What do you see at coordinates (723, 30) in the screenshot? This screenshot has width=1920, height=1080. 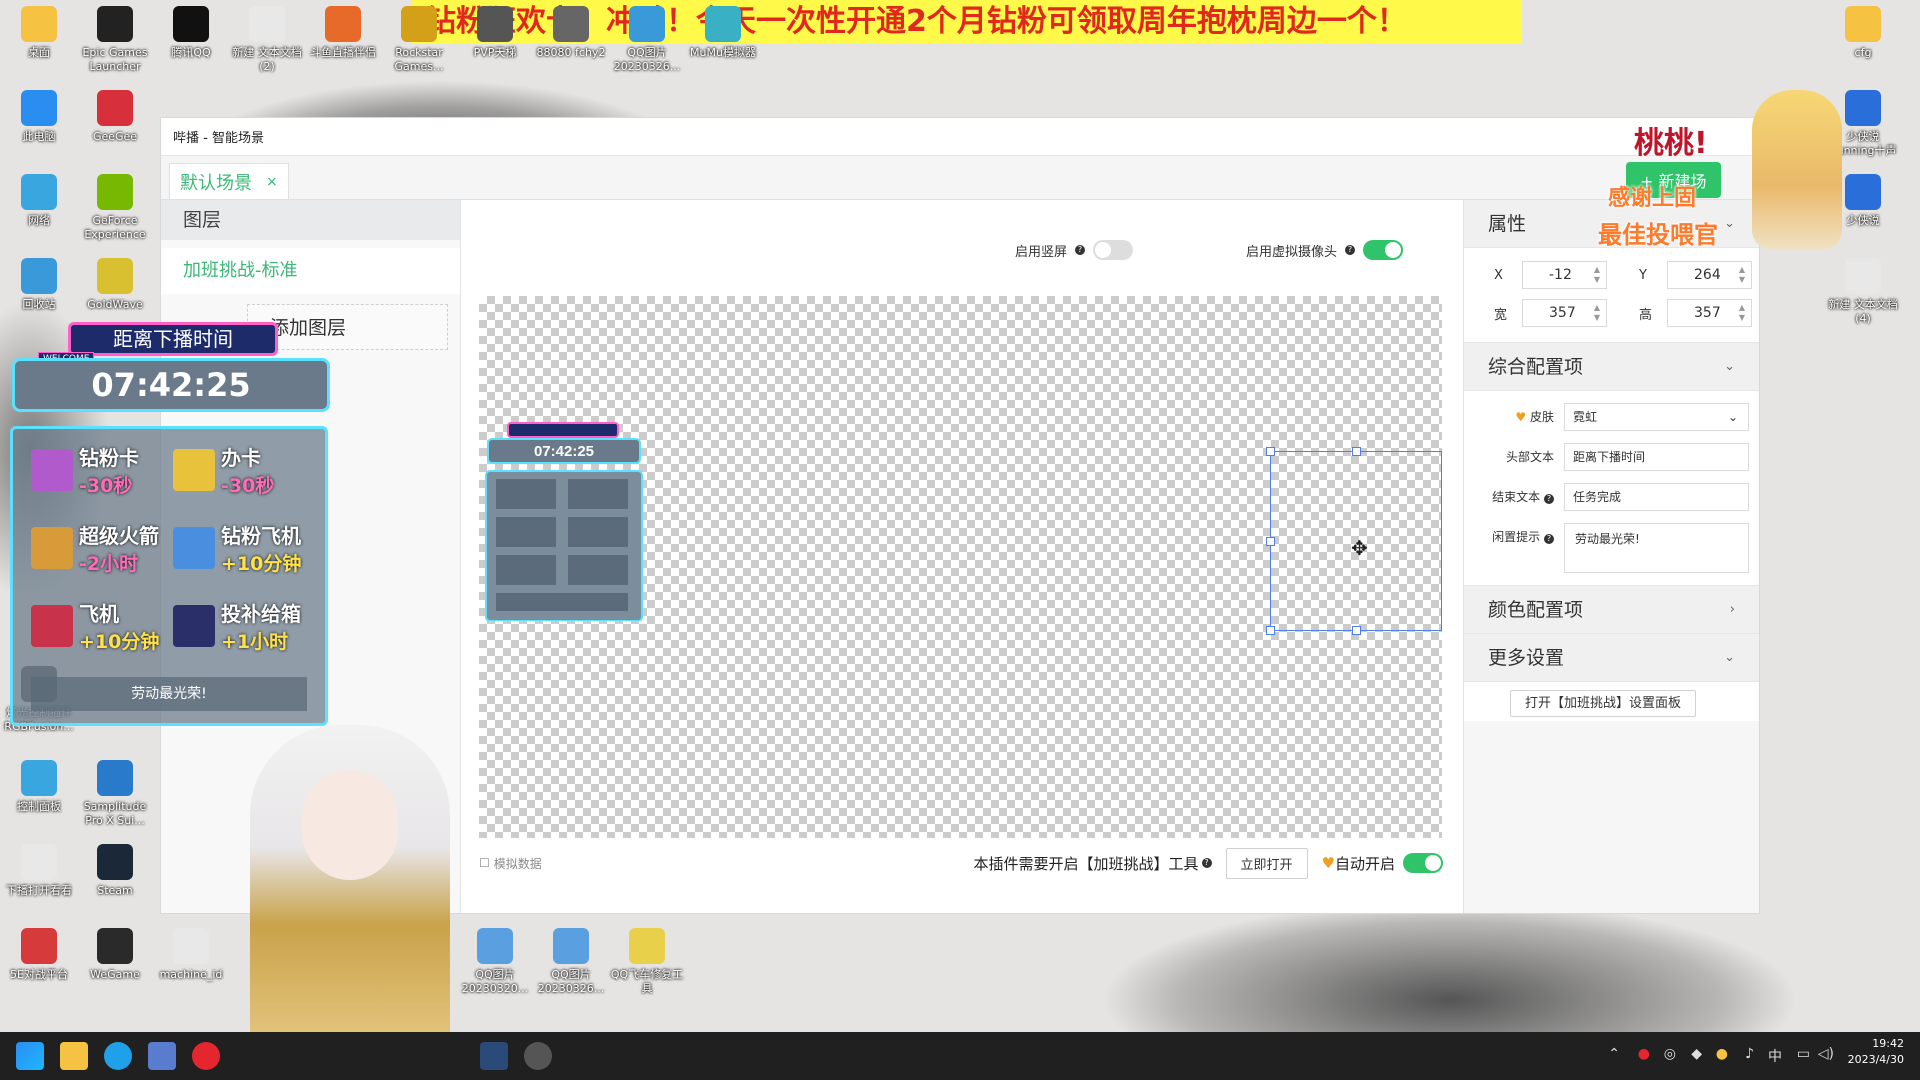 I see `desktop-icon: MuMu模拟器` at bounding box center [723, 30].